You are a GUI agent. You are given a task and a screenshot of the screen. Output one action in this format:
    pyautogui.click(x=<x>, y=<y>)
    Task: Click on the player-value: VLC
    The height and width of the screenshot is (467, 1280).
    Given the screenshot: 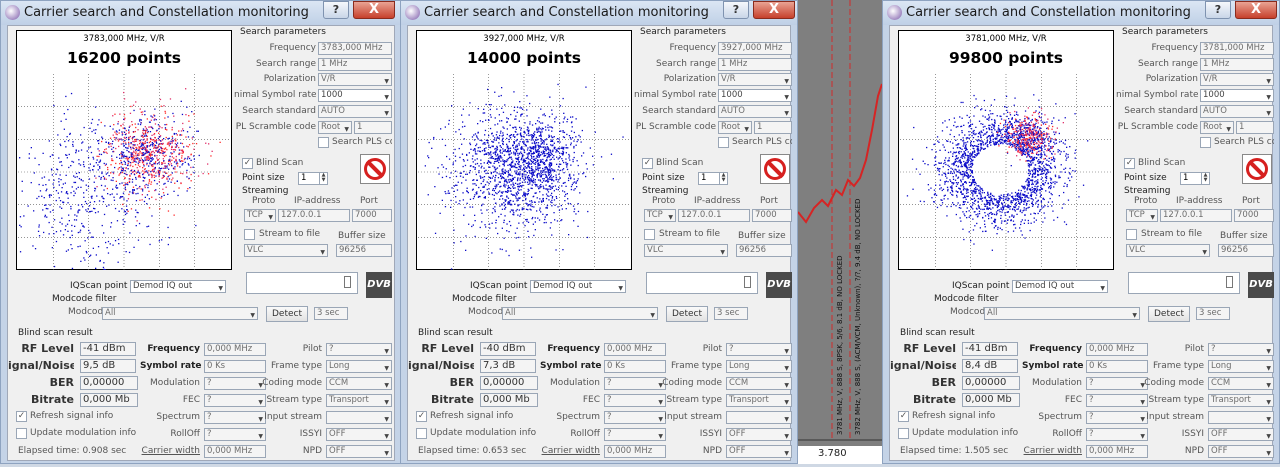 What is the action you would take?
    pyautogui.click(x=655, y=250)
    